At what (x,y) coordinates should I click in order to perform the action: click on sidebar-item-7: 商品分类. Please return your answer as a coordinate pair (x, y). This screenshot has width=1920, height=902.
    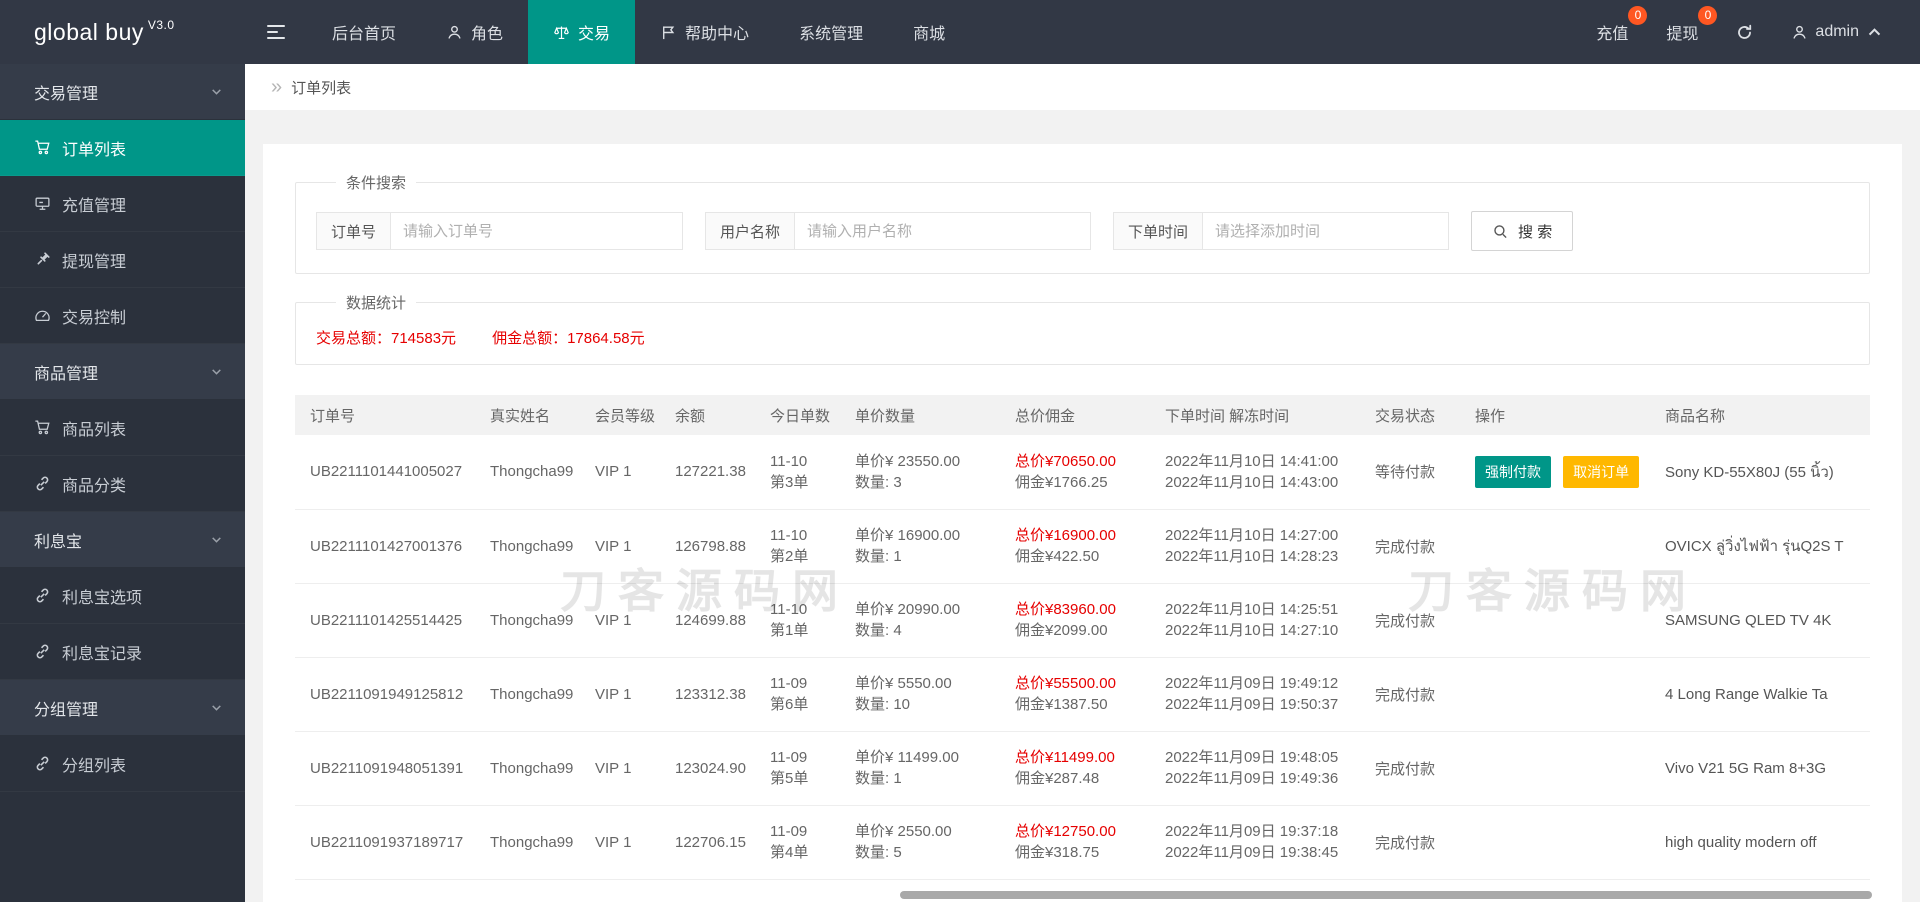
    Looking at the image, I should click on (122, 484).